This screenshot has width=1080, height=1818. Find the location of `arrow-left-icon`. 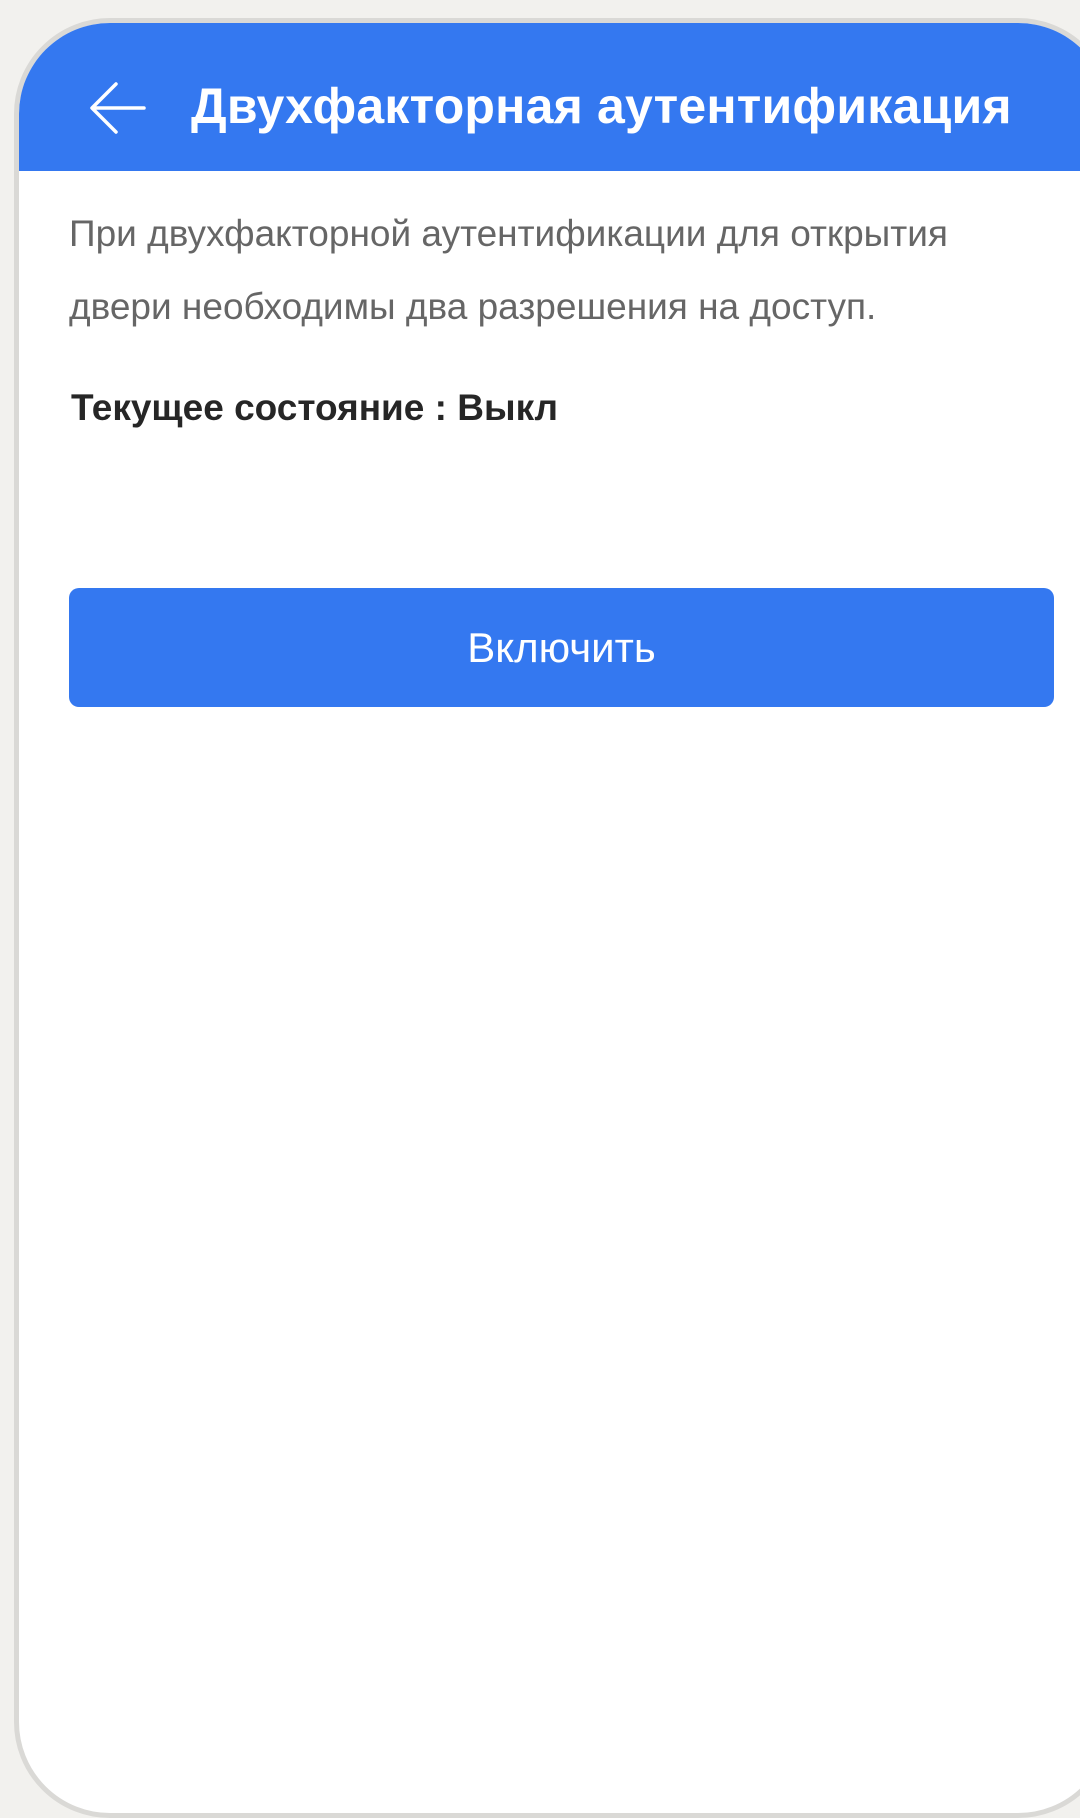

arrow-left-icon is located at coordinates (118, 108).